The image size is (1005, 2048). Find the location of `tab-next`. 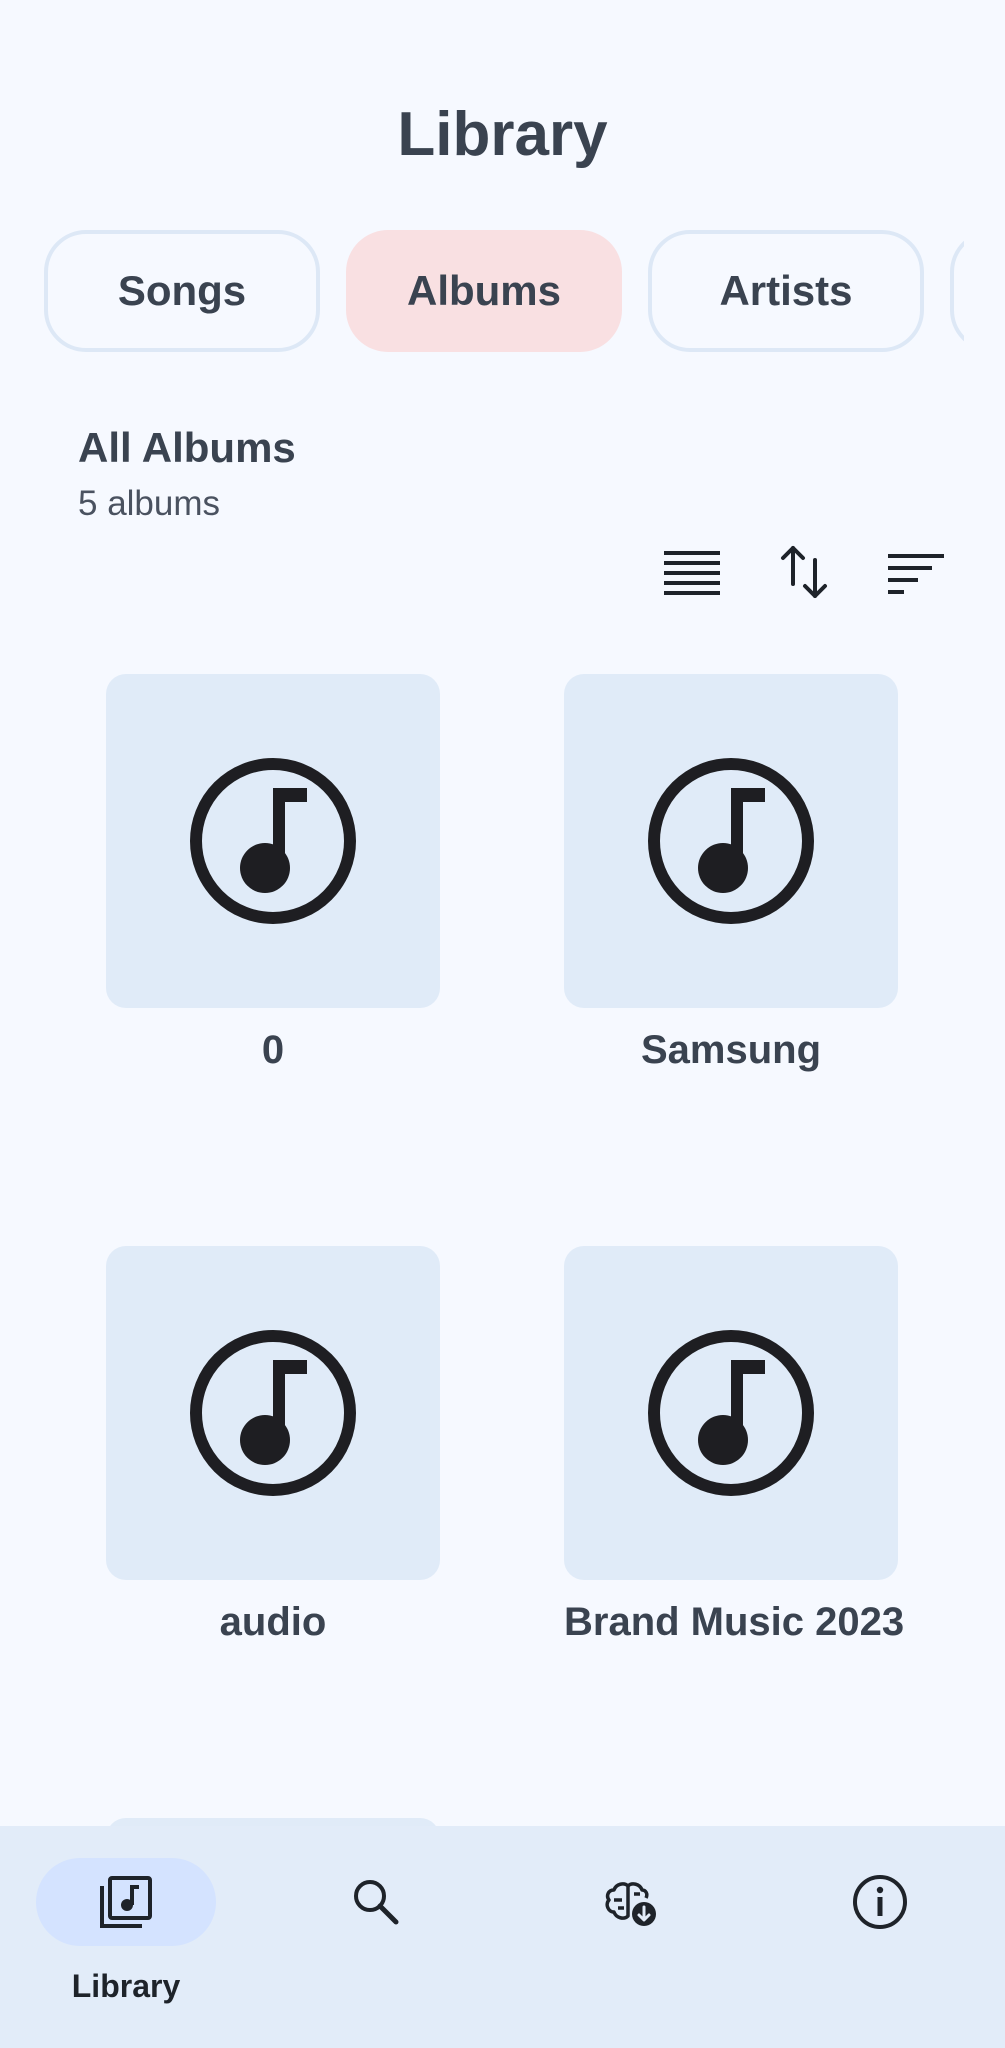

tab-next is located at coordinates (957, 291).